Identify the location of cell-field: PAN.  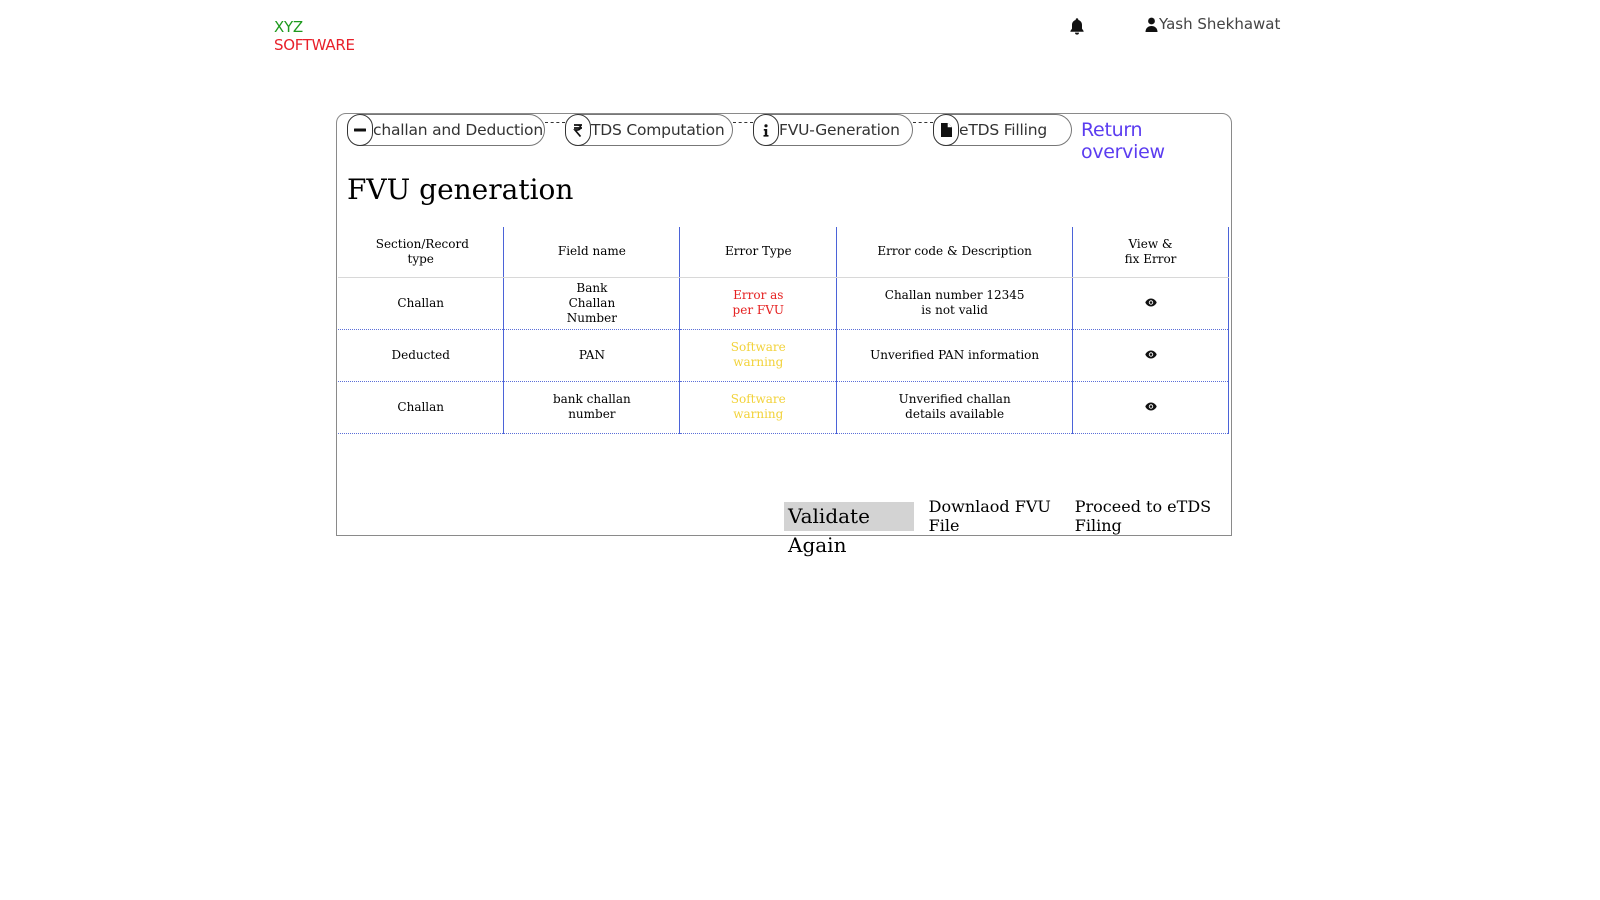
(591, 355).